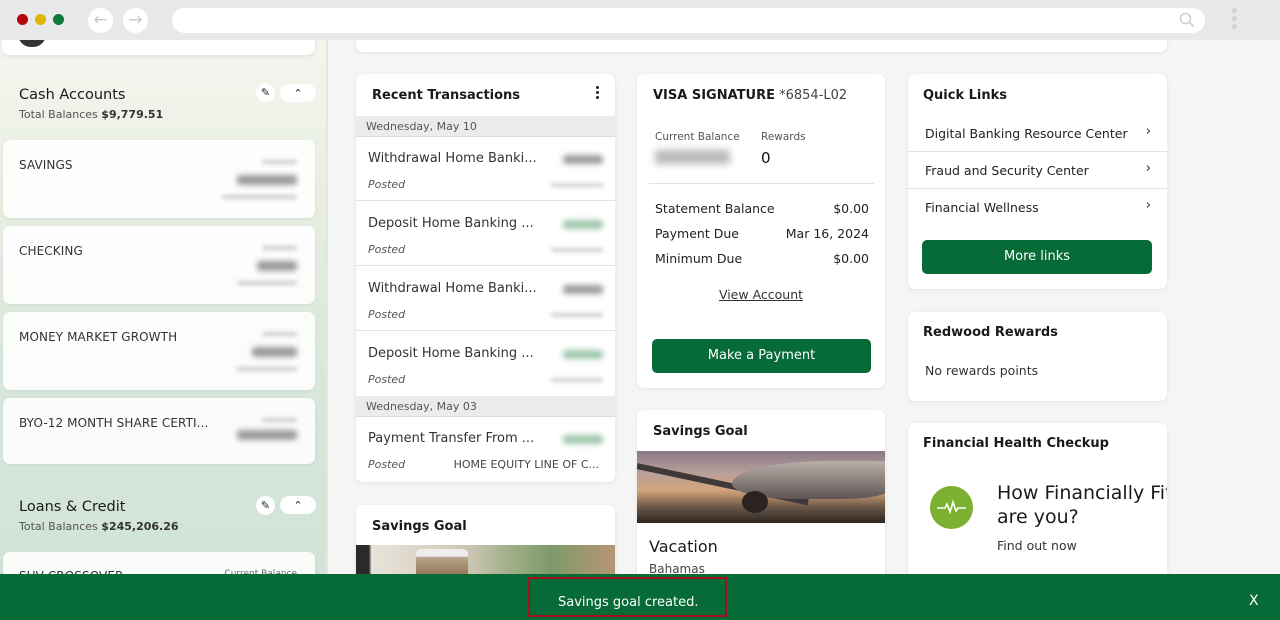 Image resolution: width=1280 pixels, height=620 pixels. I want to click on collapse-loans-credit-button: ⌃, so click(298, 505).